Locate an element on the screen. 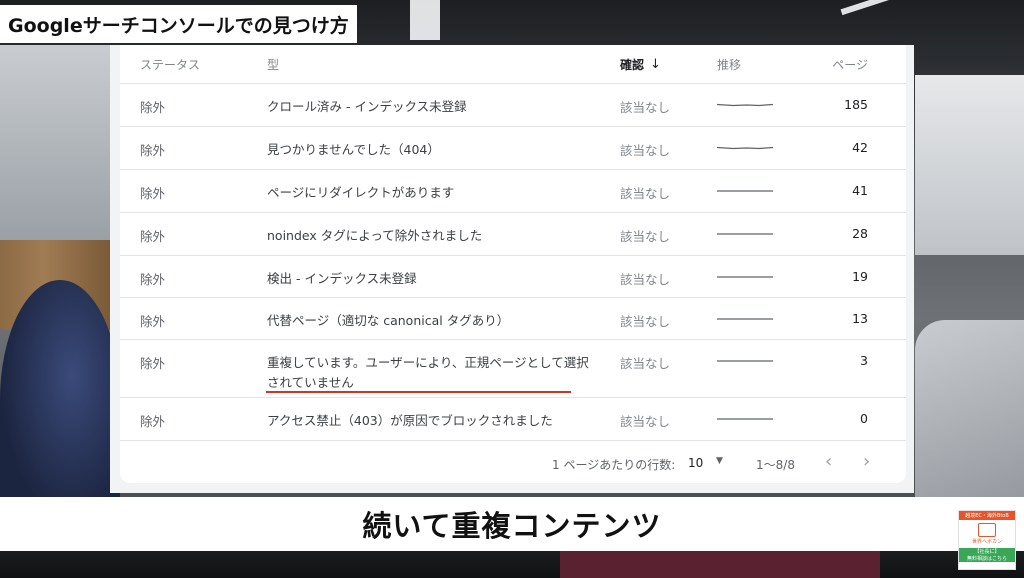  rows-per-page-select: 10 is located at coordinates (695, 463).